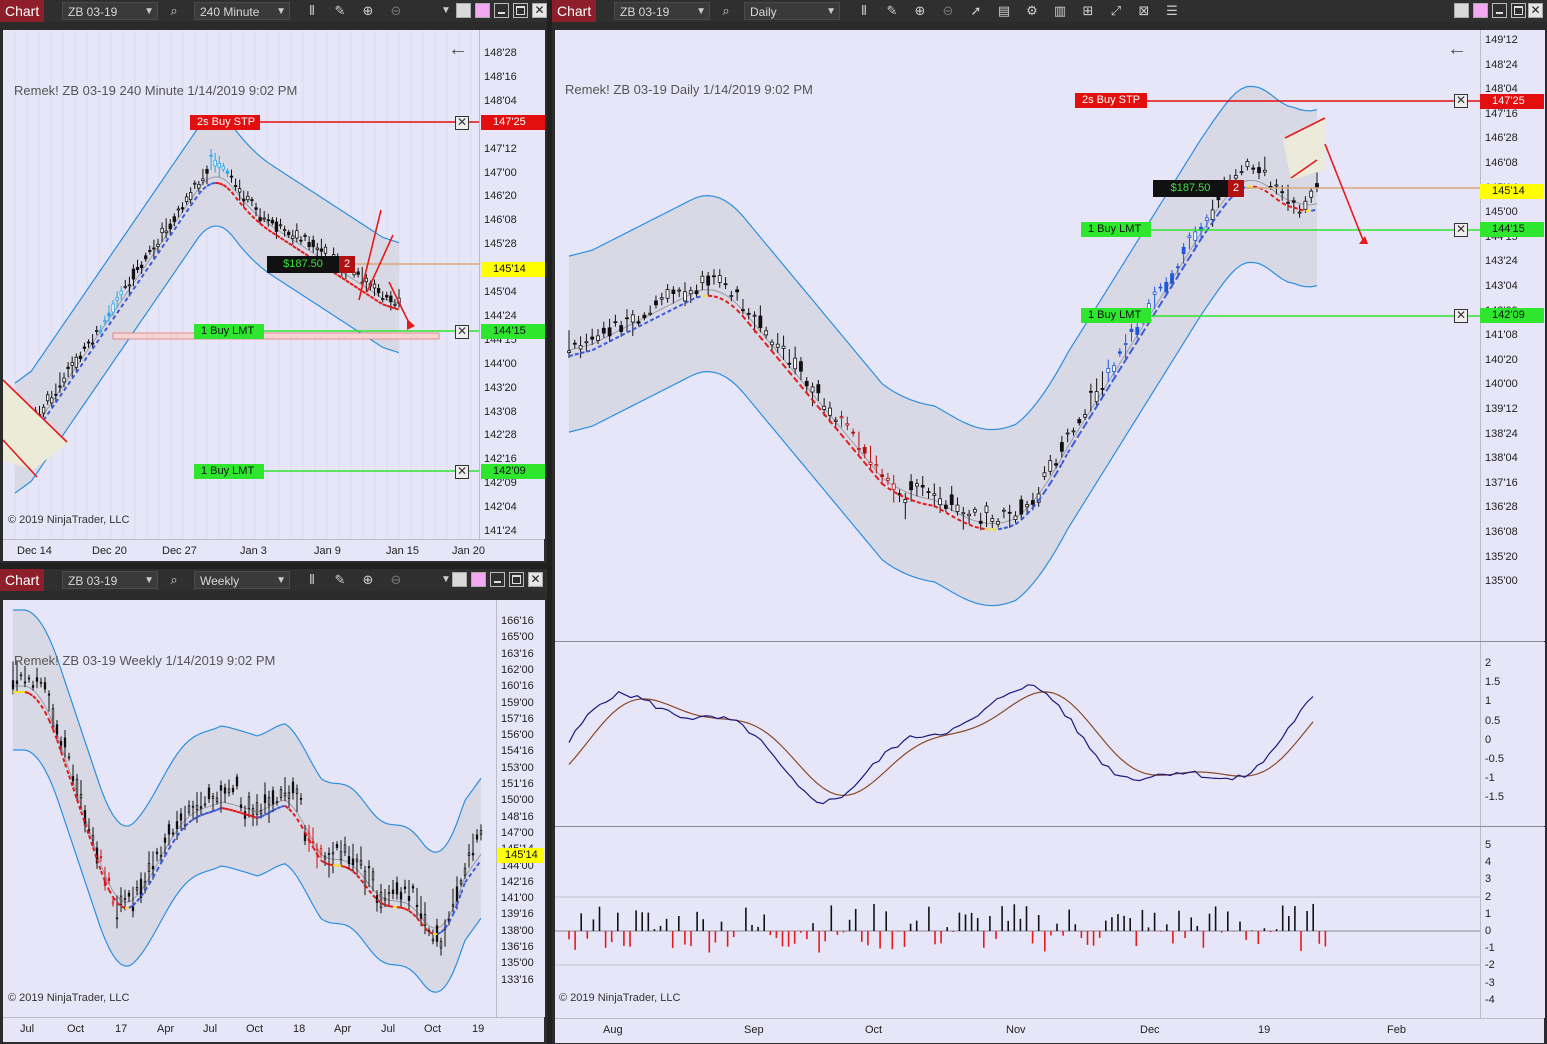 The width and height of the screenshot is (1547, 1044). Describe the element at coordinates (1488, 701) in the screenshot. I see `axis-tick-label: 1` at that location.